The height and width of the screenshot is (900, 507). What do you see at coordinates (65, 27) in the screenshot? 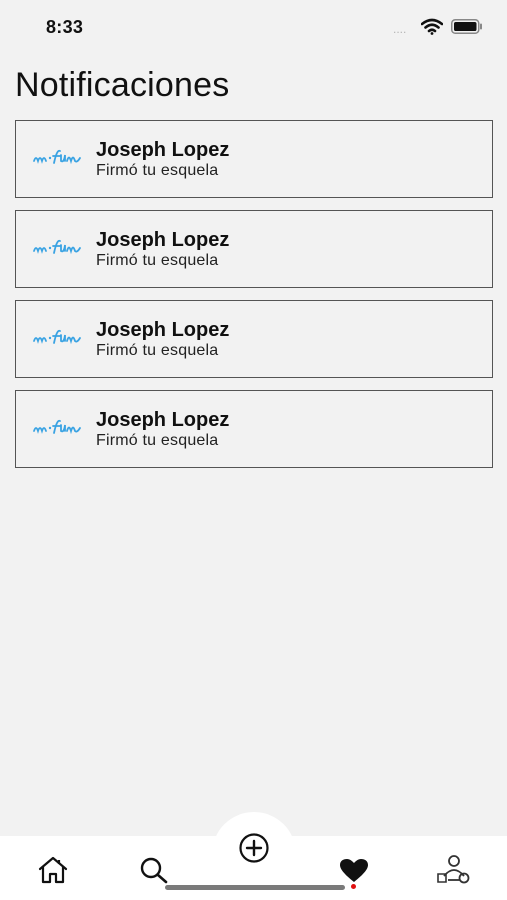
I see `status-time: 8:33` at bounding box center [65, 27].